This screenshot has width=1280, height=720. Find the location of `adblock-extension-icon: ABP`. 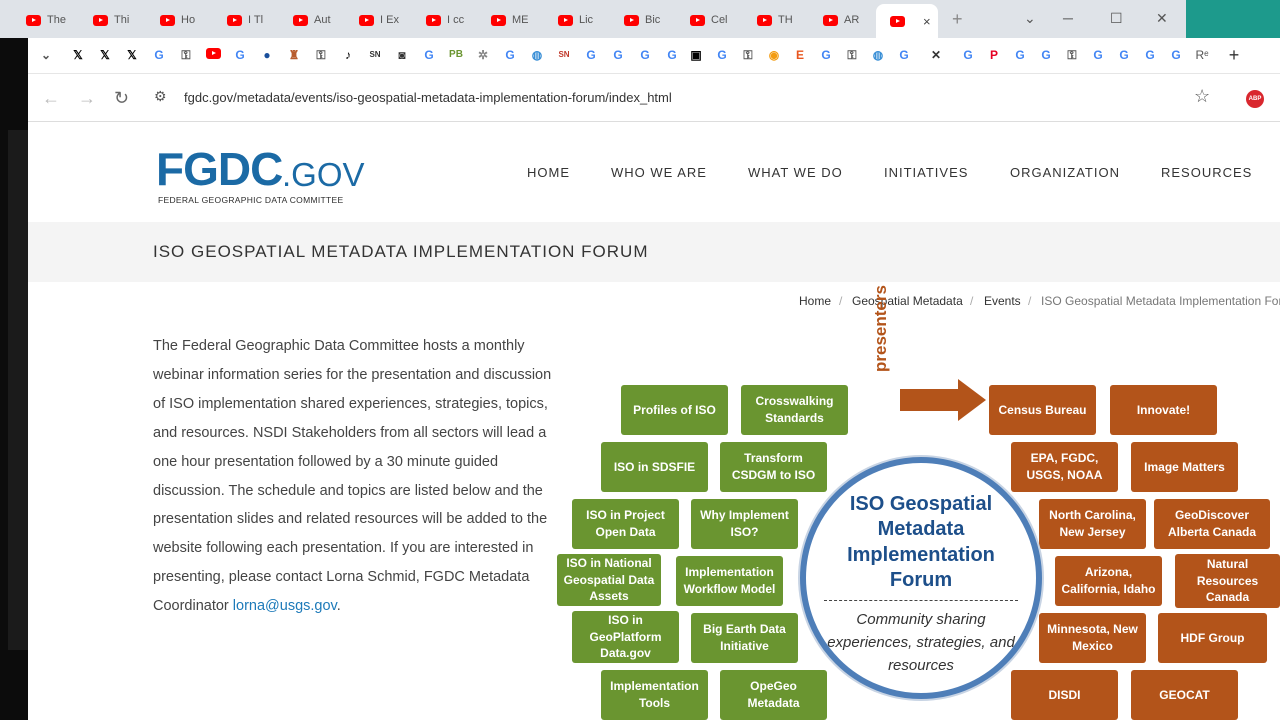

adblock-extension-icon: ABP is located at coordinates (1255, 99).